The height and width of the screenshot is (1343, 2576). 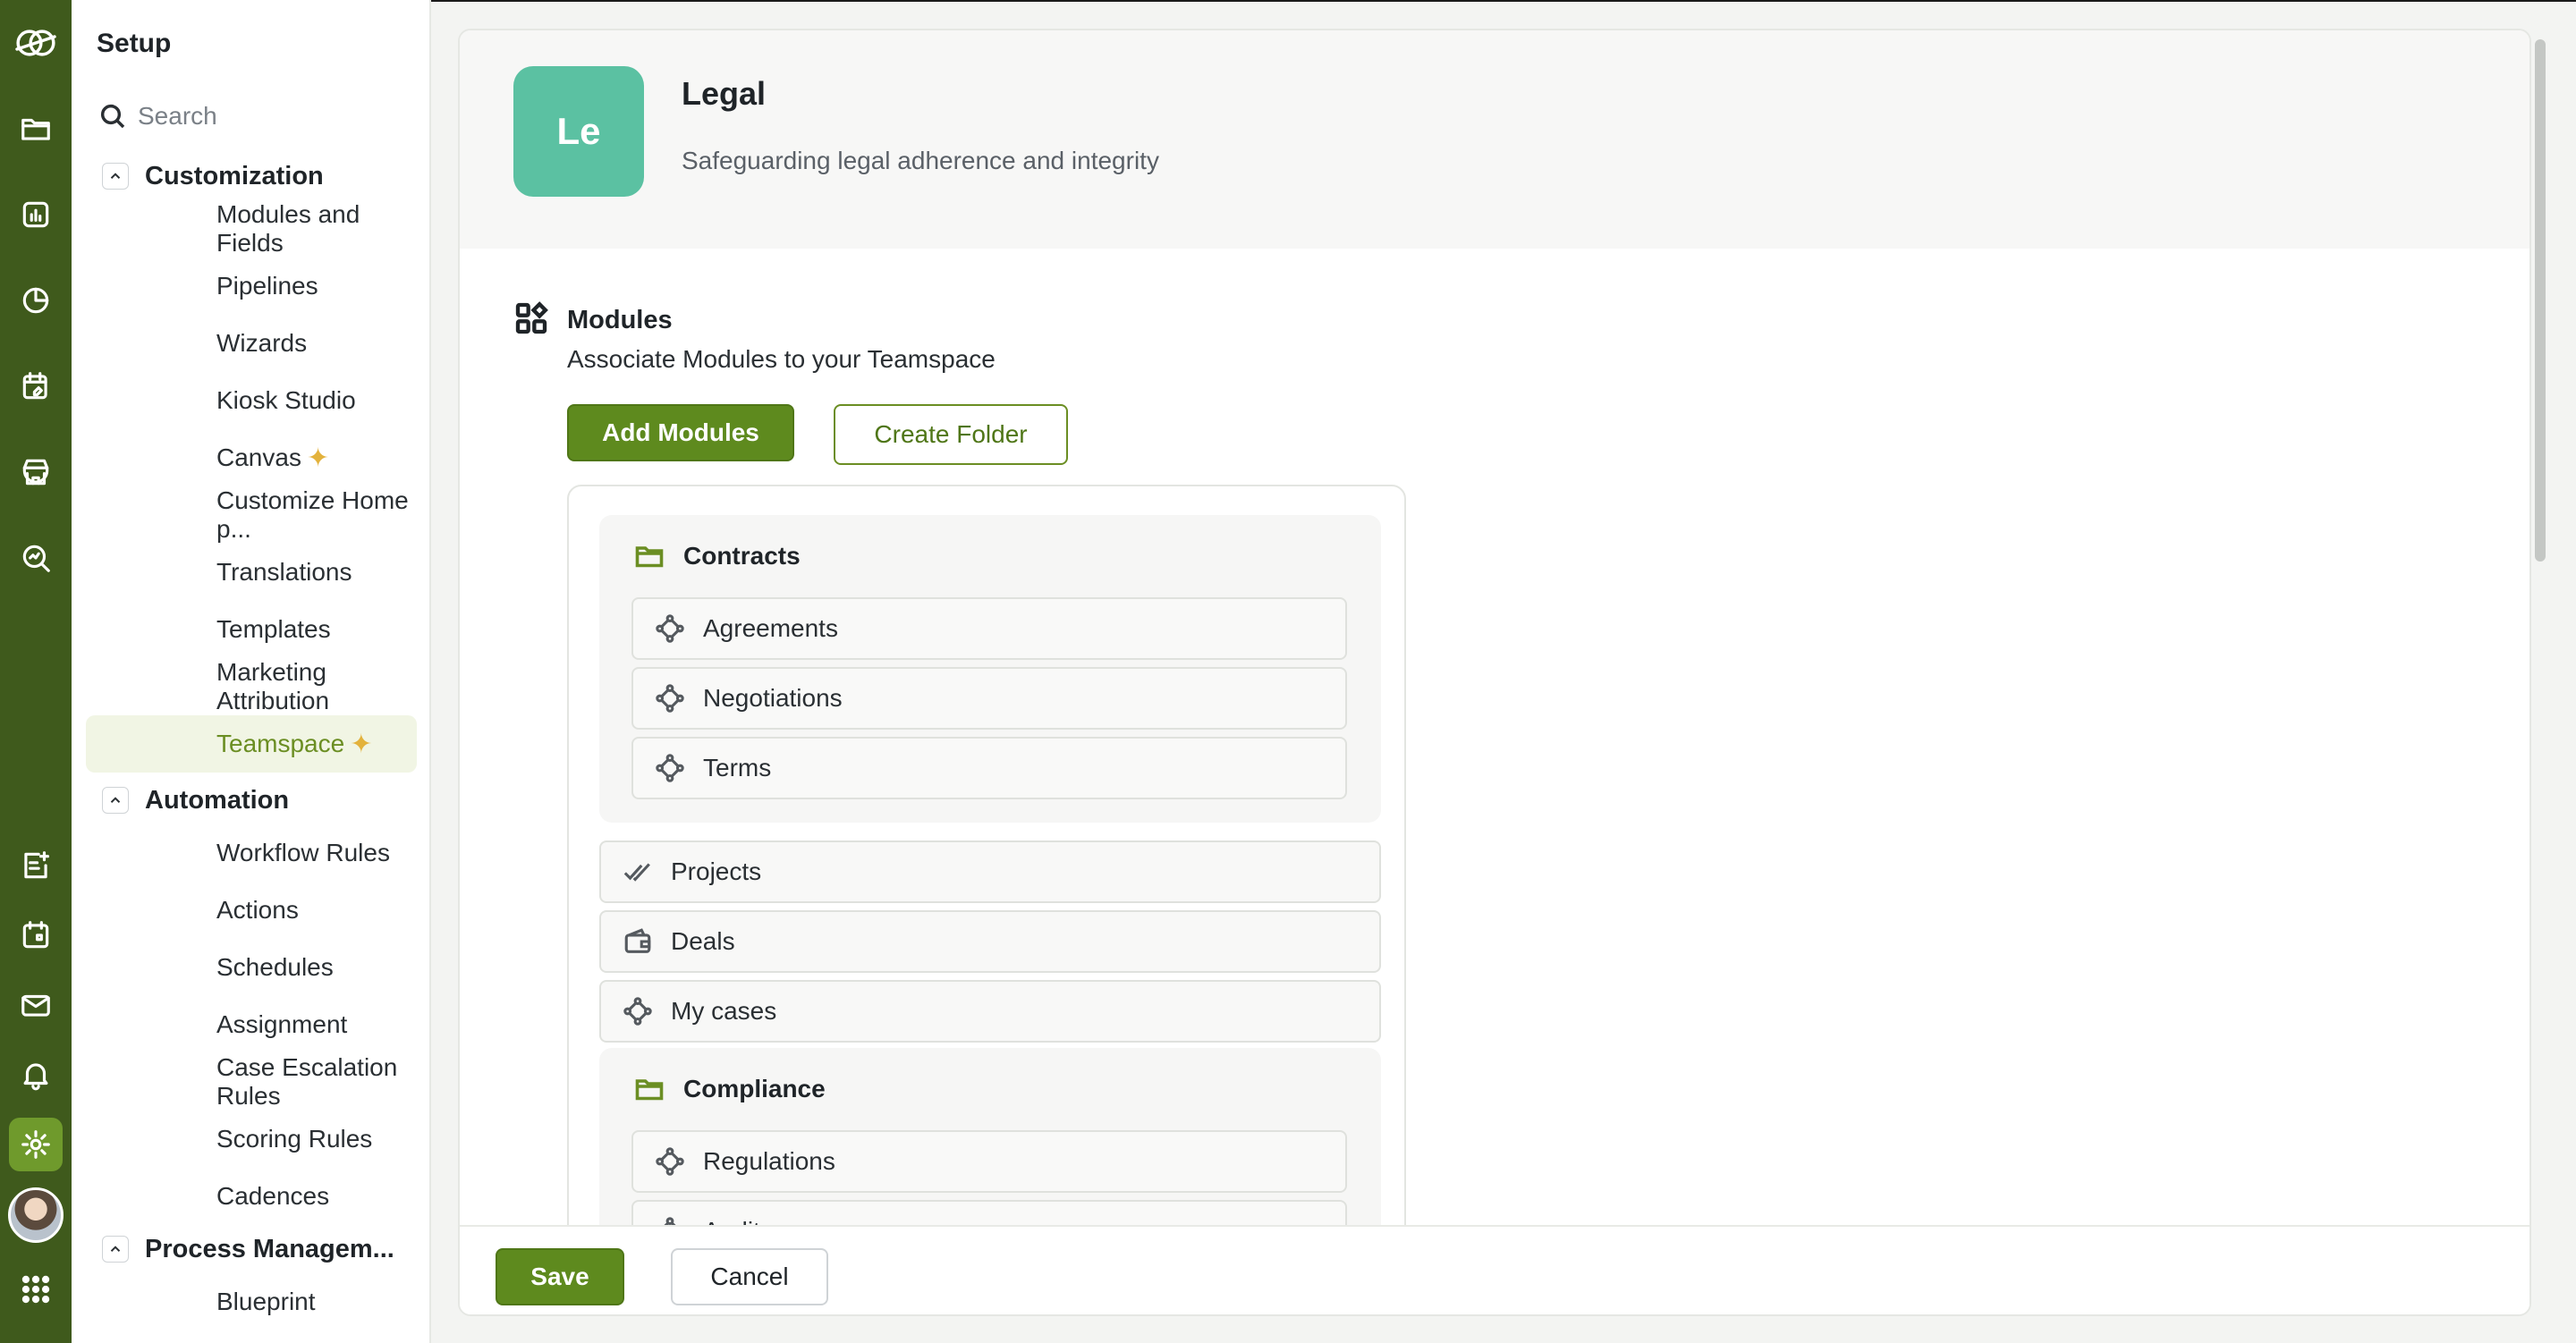 What do you see at coordinates (250, 967) in the screenshot?
I see `sidebar-item-schedules: Schedules` at bounding box center [250, 967].